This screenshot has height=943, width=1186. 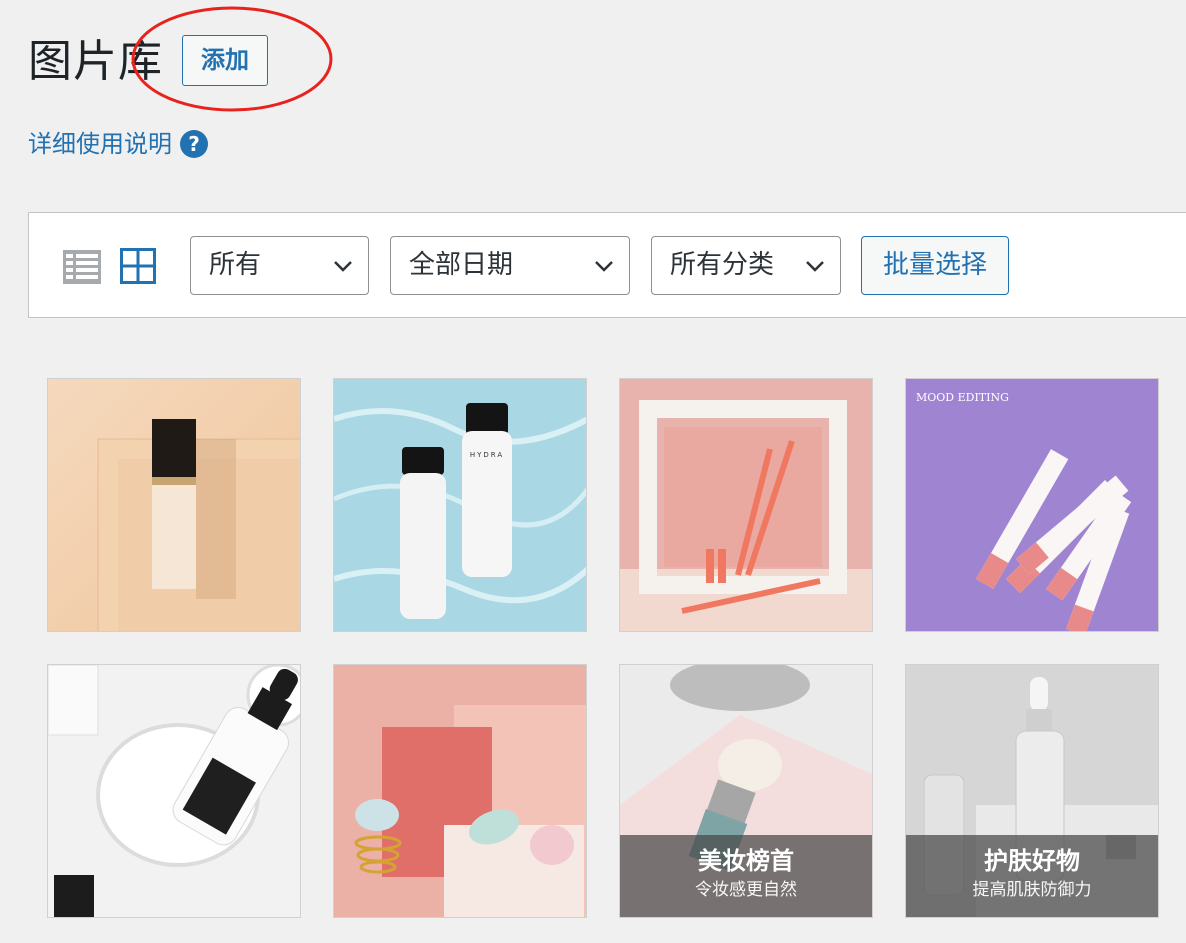 I want to click on type-filter-value: 所有, so click(x=235, y=265).